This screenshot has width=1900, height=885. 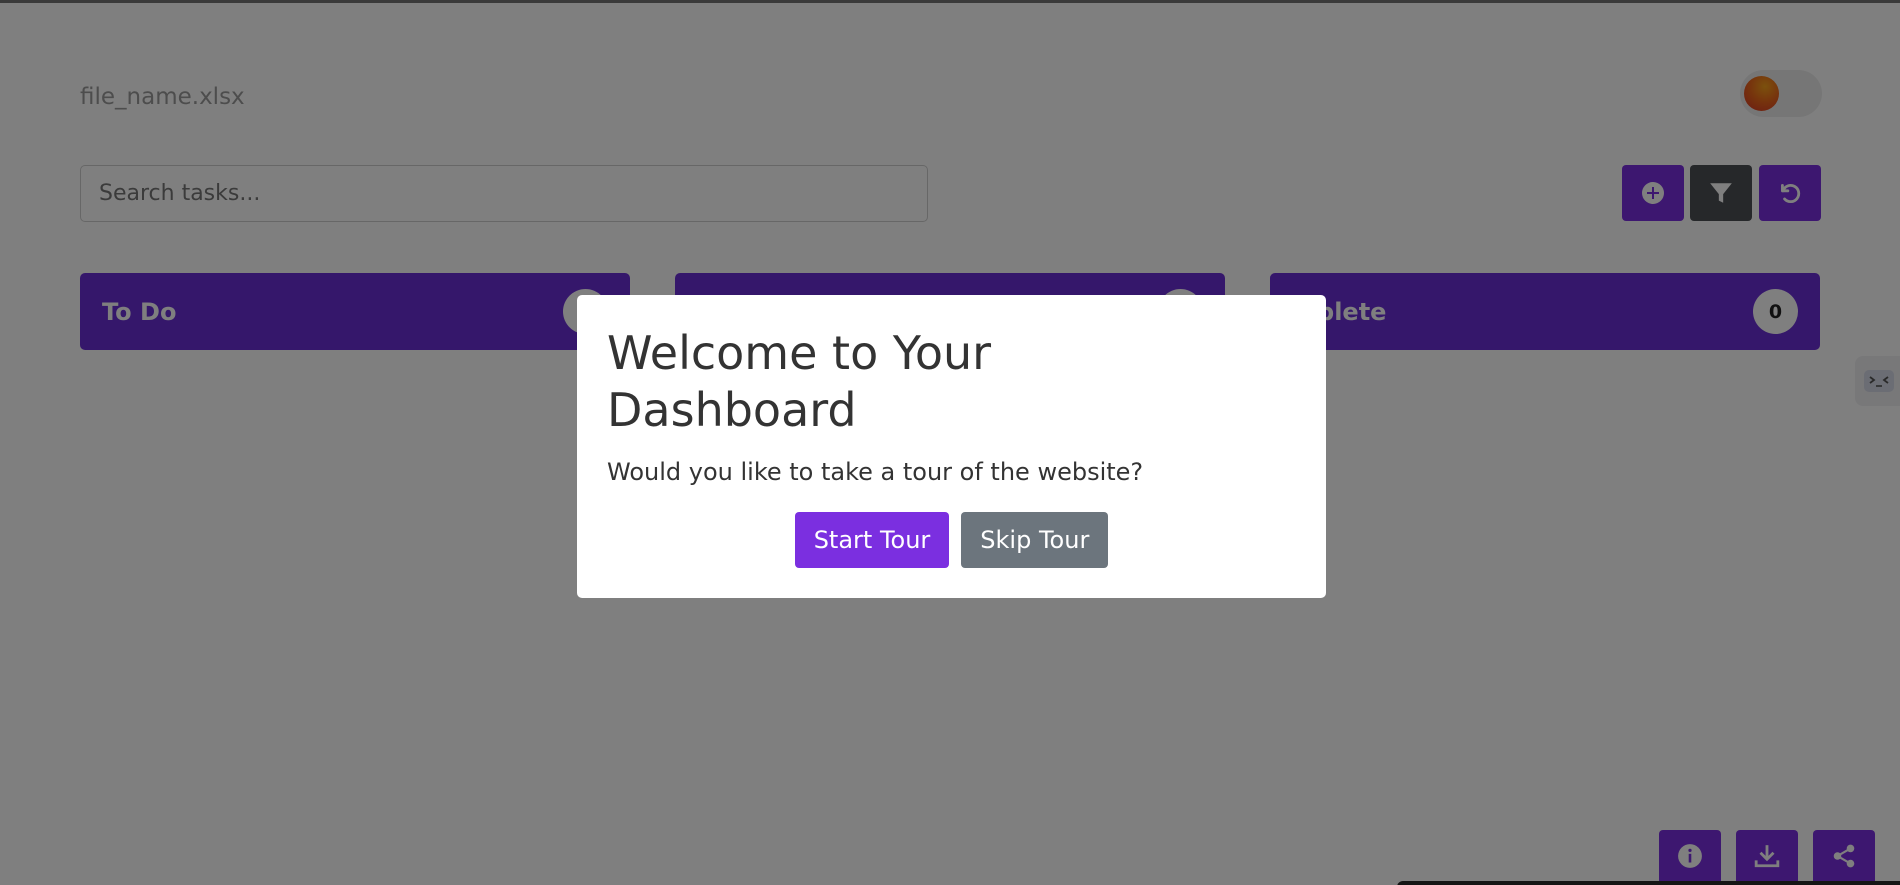 I want to click on modal-actions: Start Tour Skip Tour, so click(x=951, y=540).